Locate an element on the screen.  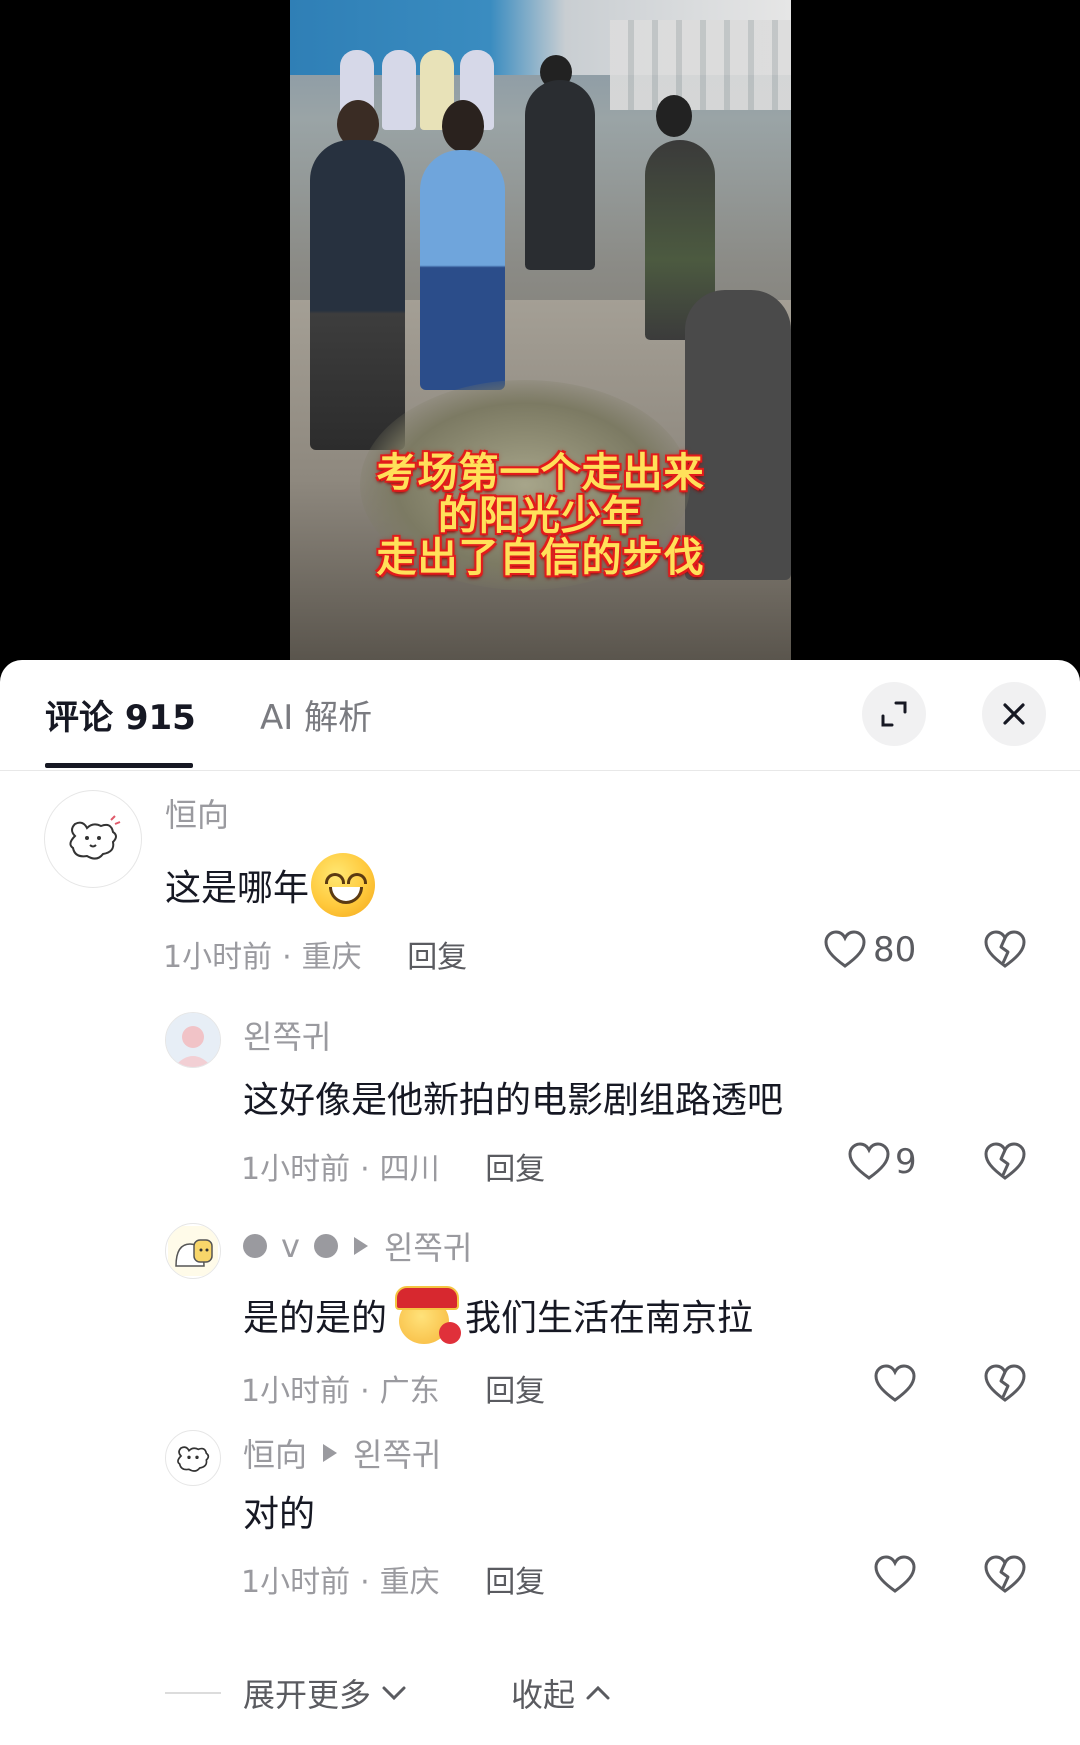
close-icon is located at coordinates (1014, 714).